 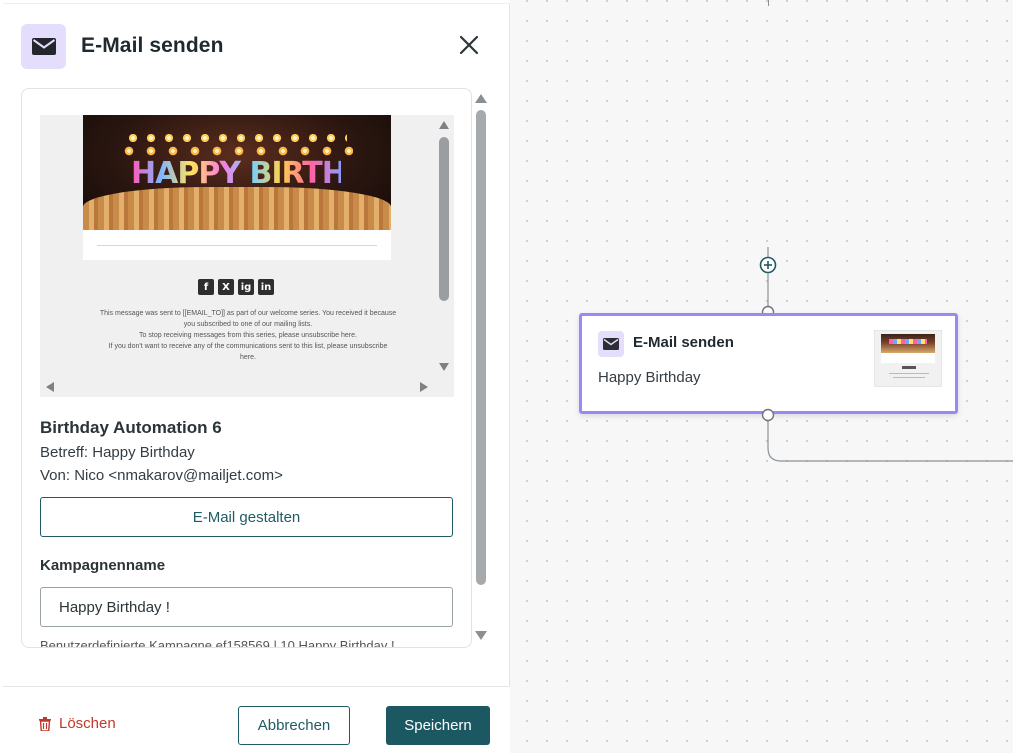 I want to click on panel-scroll-thumb, so click(x=481, y=347).